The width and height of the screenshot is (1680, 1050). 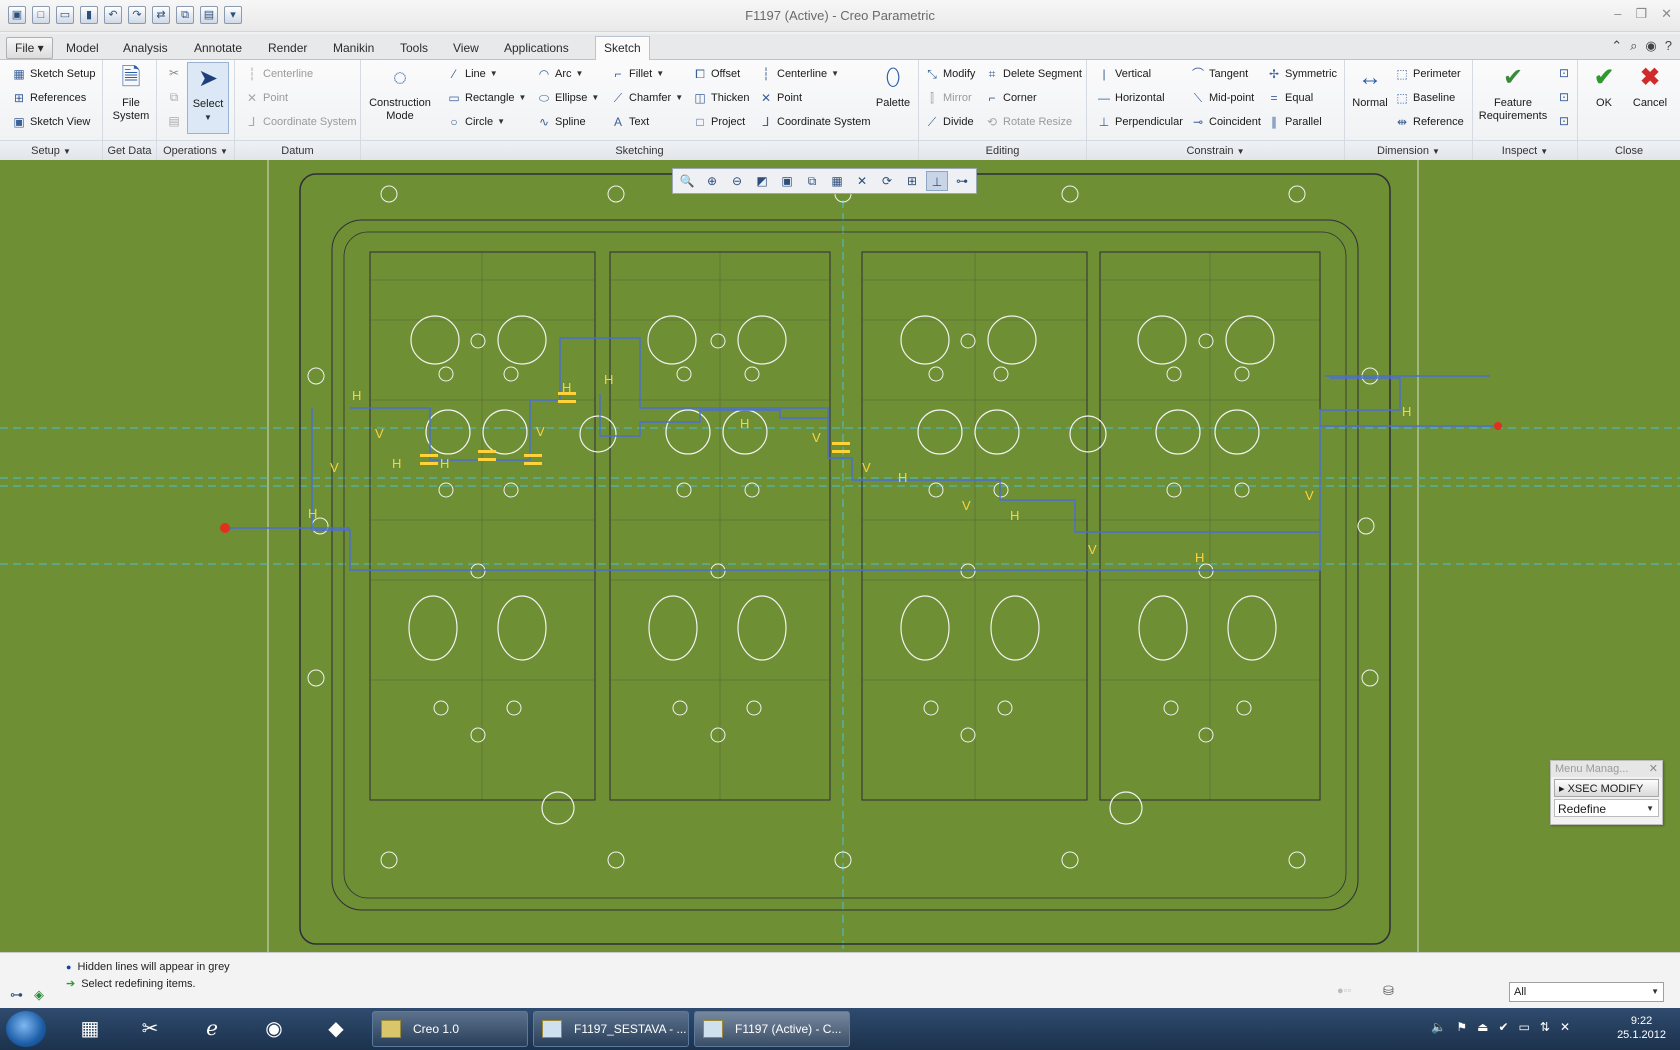 I want to click on community-icon: ◉, so click(x=1650, y=46).